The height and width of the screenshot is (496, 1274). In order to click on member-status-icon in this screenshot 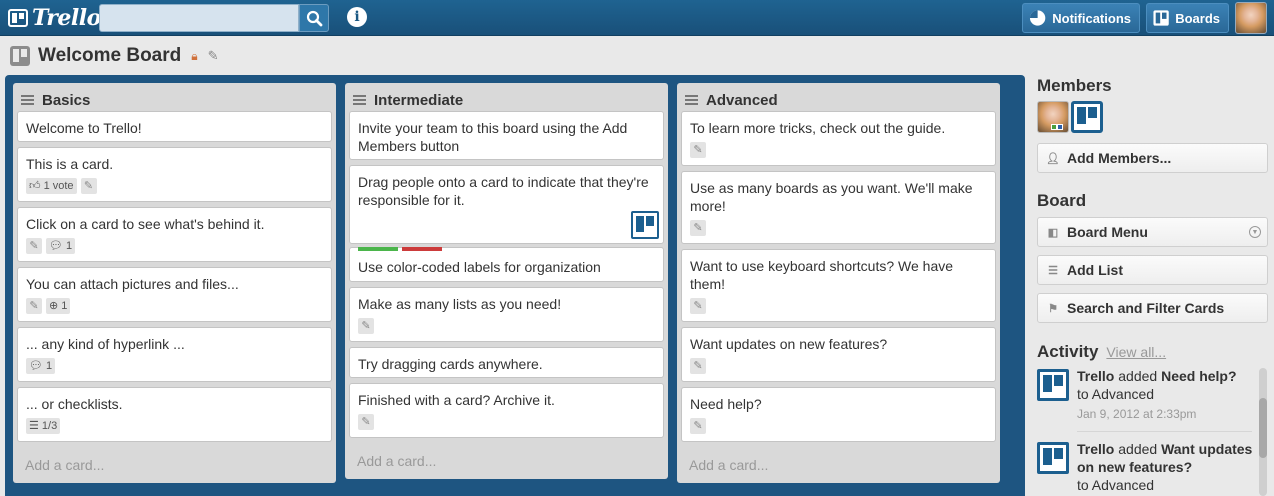, I will do `click(1060, 127)`.